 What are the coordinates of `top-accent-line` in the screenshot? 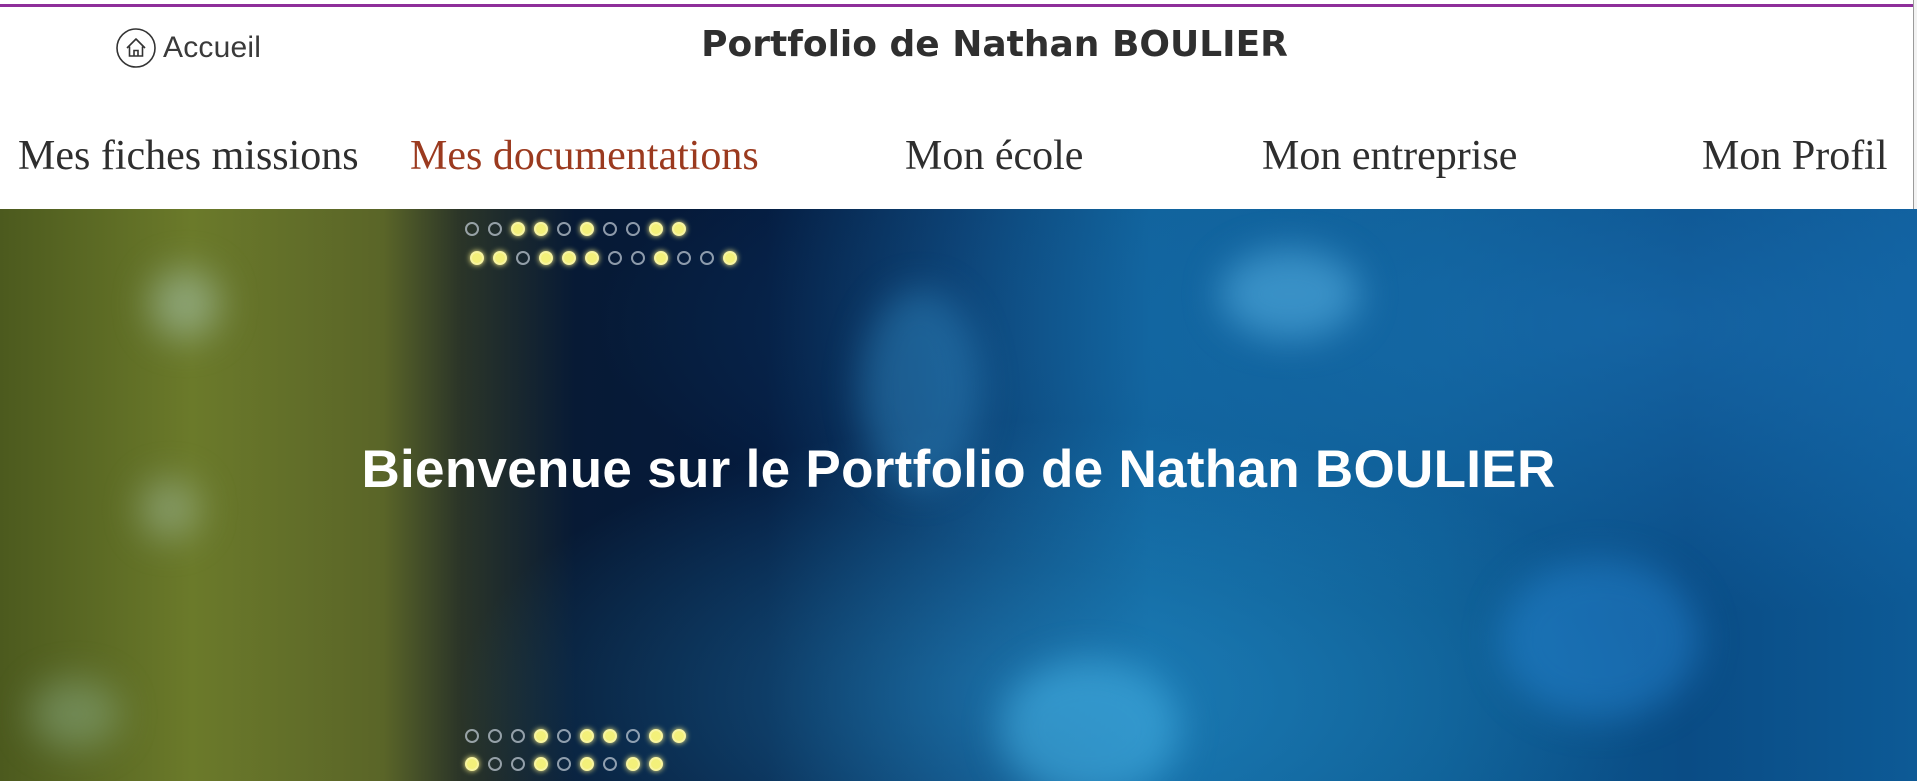 It's located at (958, 5).